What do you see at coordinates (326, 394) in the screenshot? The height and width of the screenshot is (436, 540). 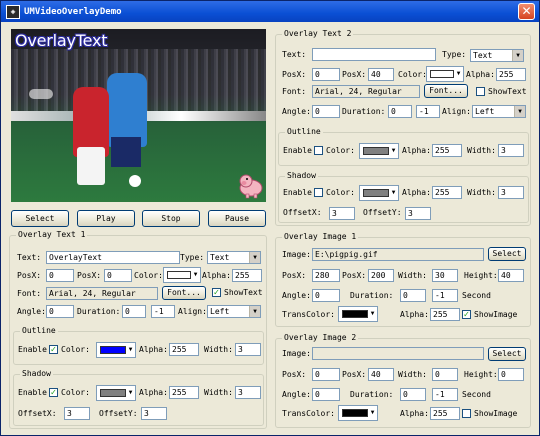 I see `image-2-angle-input: 0` at bounding box center [326, 394].